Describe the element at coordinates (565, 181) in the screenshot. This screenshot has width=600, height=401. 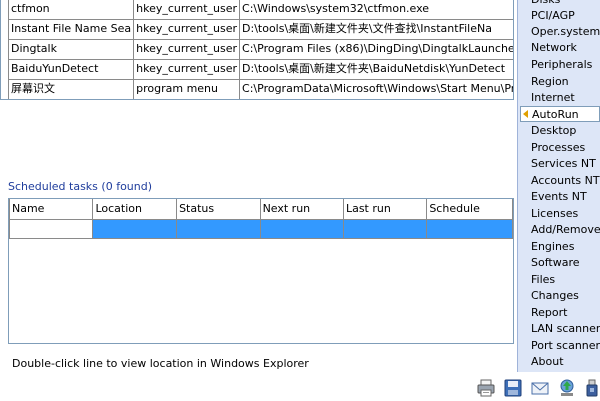
I see `nav-item-accounts-nt: Accounts NT` at that location.